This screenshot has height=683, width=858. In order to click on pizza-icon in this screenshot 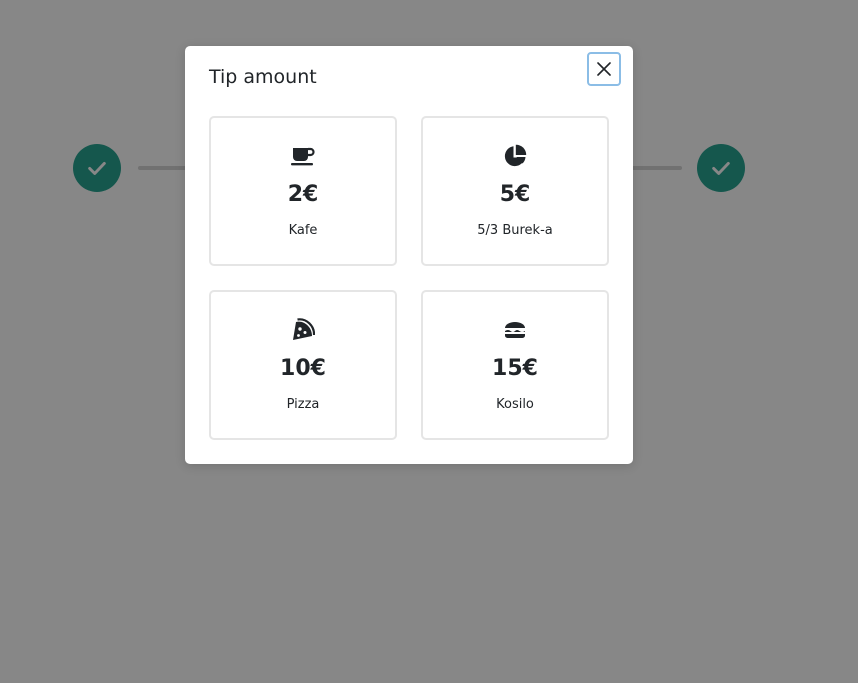, I will do `click(304, 329)`.